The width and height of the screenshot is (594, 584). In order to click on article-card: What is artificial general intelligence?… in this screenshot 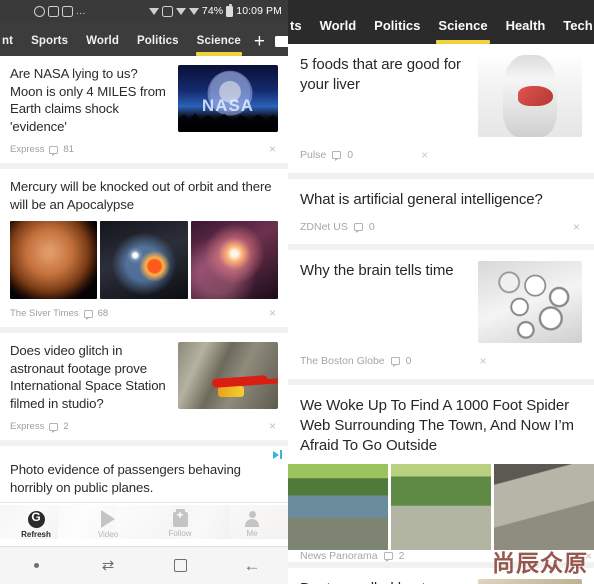, I will do `click(441, 211)`.